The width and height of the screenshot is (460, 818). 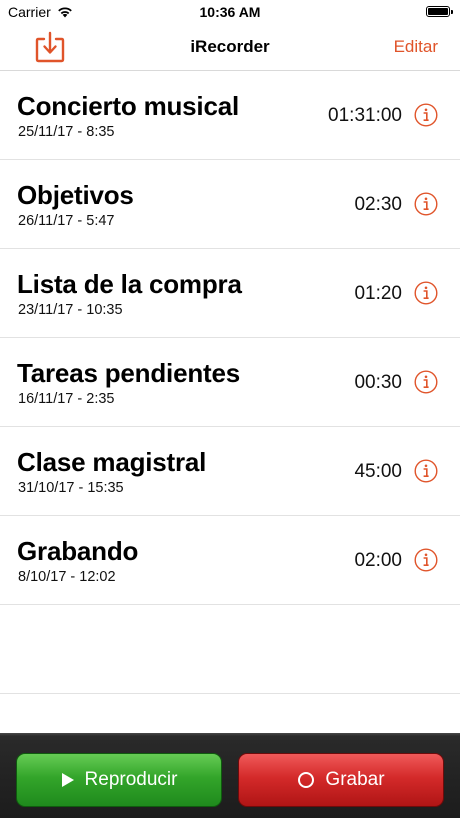 I want to click on battery-level, so click(x=438, y=11).